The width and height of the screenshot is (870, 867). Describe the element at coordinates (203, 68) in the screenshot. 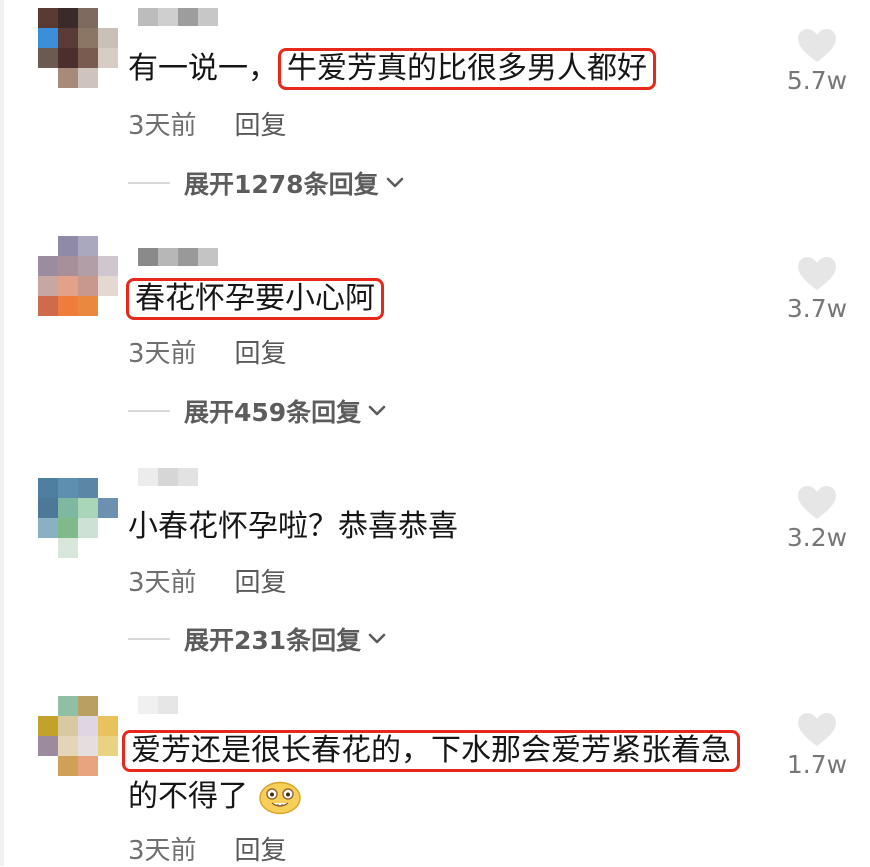

I see `comment-prefix: 有一说一，` at that location.